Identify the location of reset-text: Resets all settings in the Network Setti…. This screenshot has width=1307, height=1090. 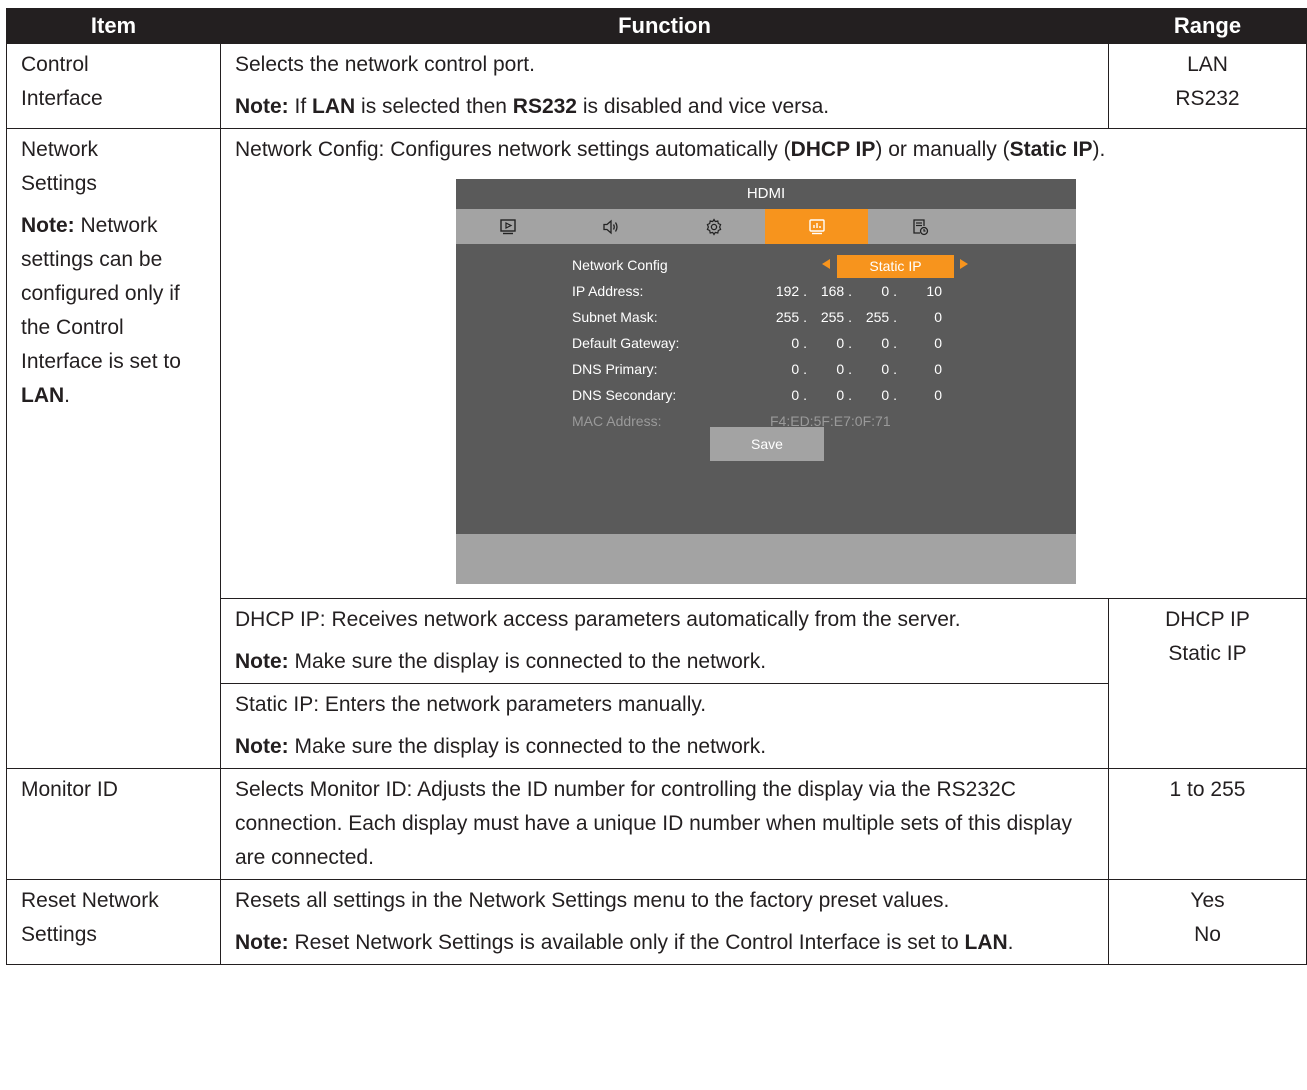
(592, 900).